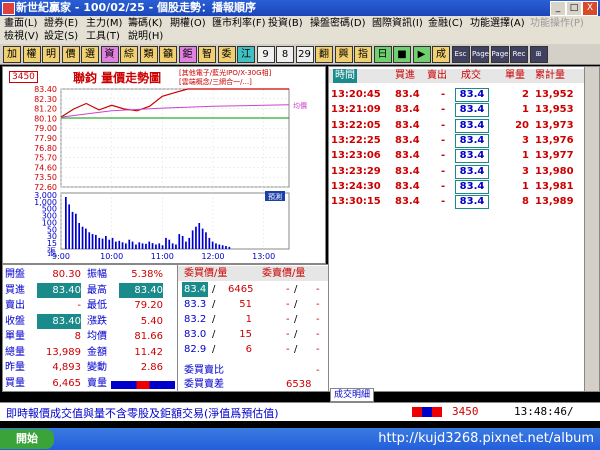 The height and width of the screenshot is (450, 600). Describe the element at coordinates (457, 186) in the screenshot. I see `trade-row: 13:24:30 83.4-83.4 1 13,981` at that location.